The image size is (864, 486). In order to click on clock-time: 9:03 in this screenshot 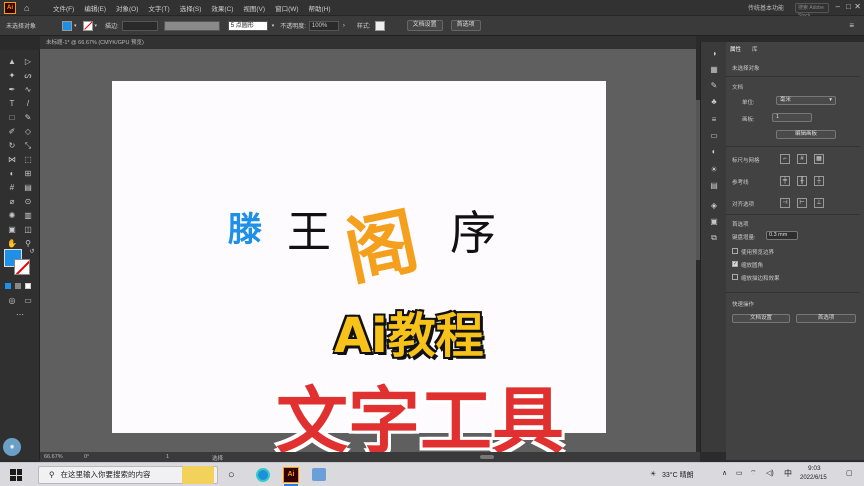, I will do `click(814, 468)`.